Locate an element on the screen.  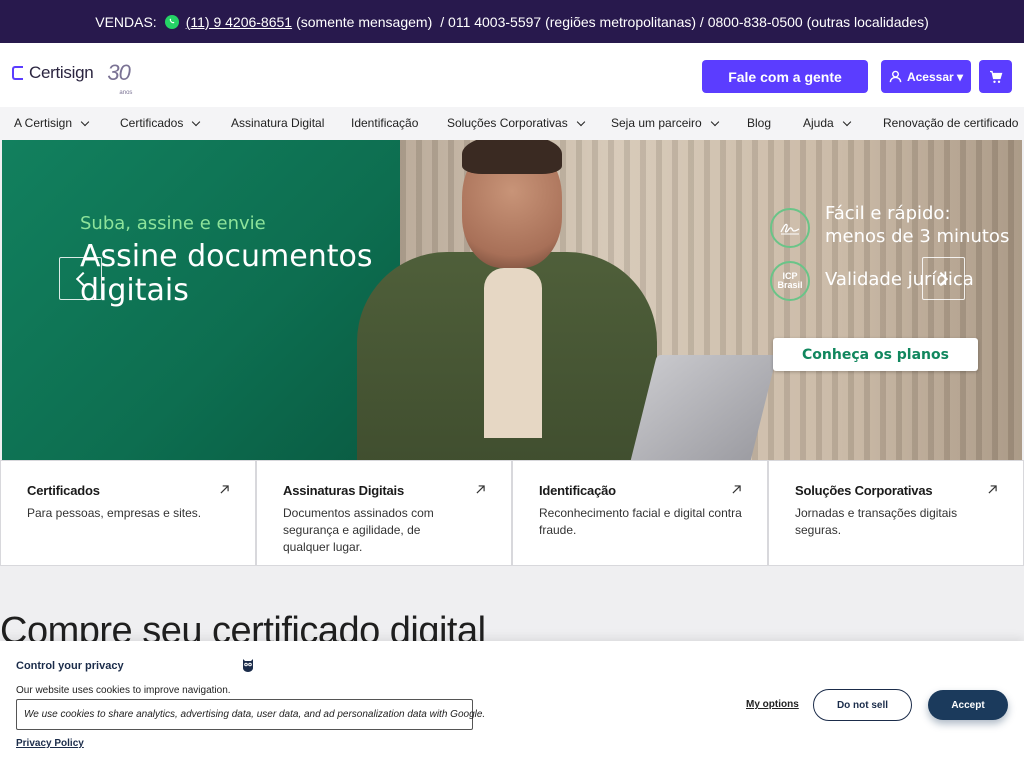
nav-item-renovacao: Renovação de certificado is located at coordinates (950, 123).